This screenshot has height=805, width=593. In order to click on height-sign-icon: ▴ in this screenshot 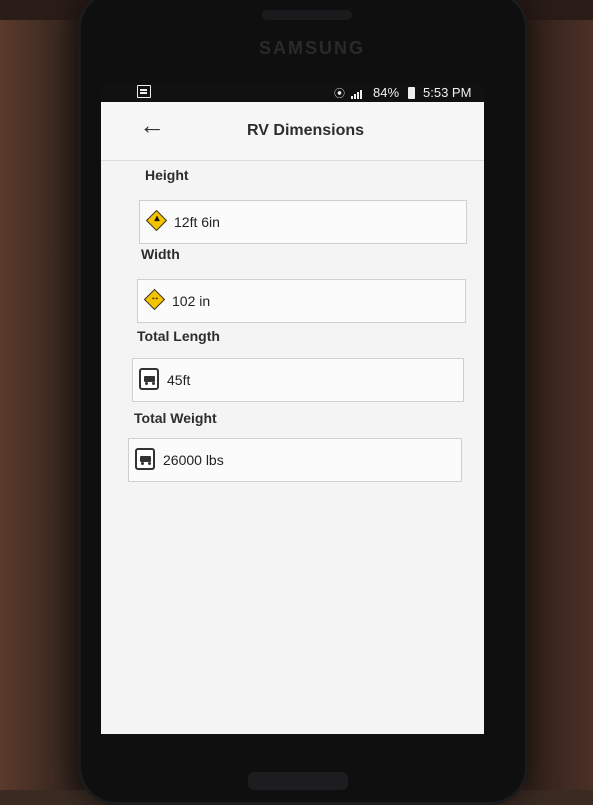, I will do `click(156, 220)`.